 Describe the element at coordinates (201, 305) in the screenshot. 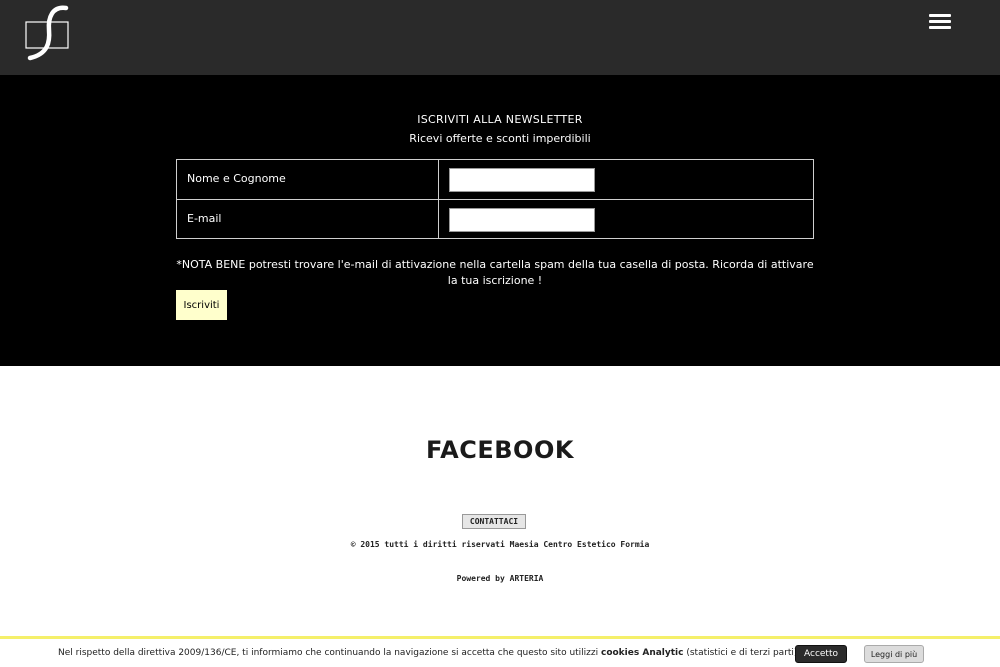

I see `subscribe-button: Iscriviti` at that location.